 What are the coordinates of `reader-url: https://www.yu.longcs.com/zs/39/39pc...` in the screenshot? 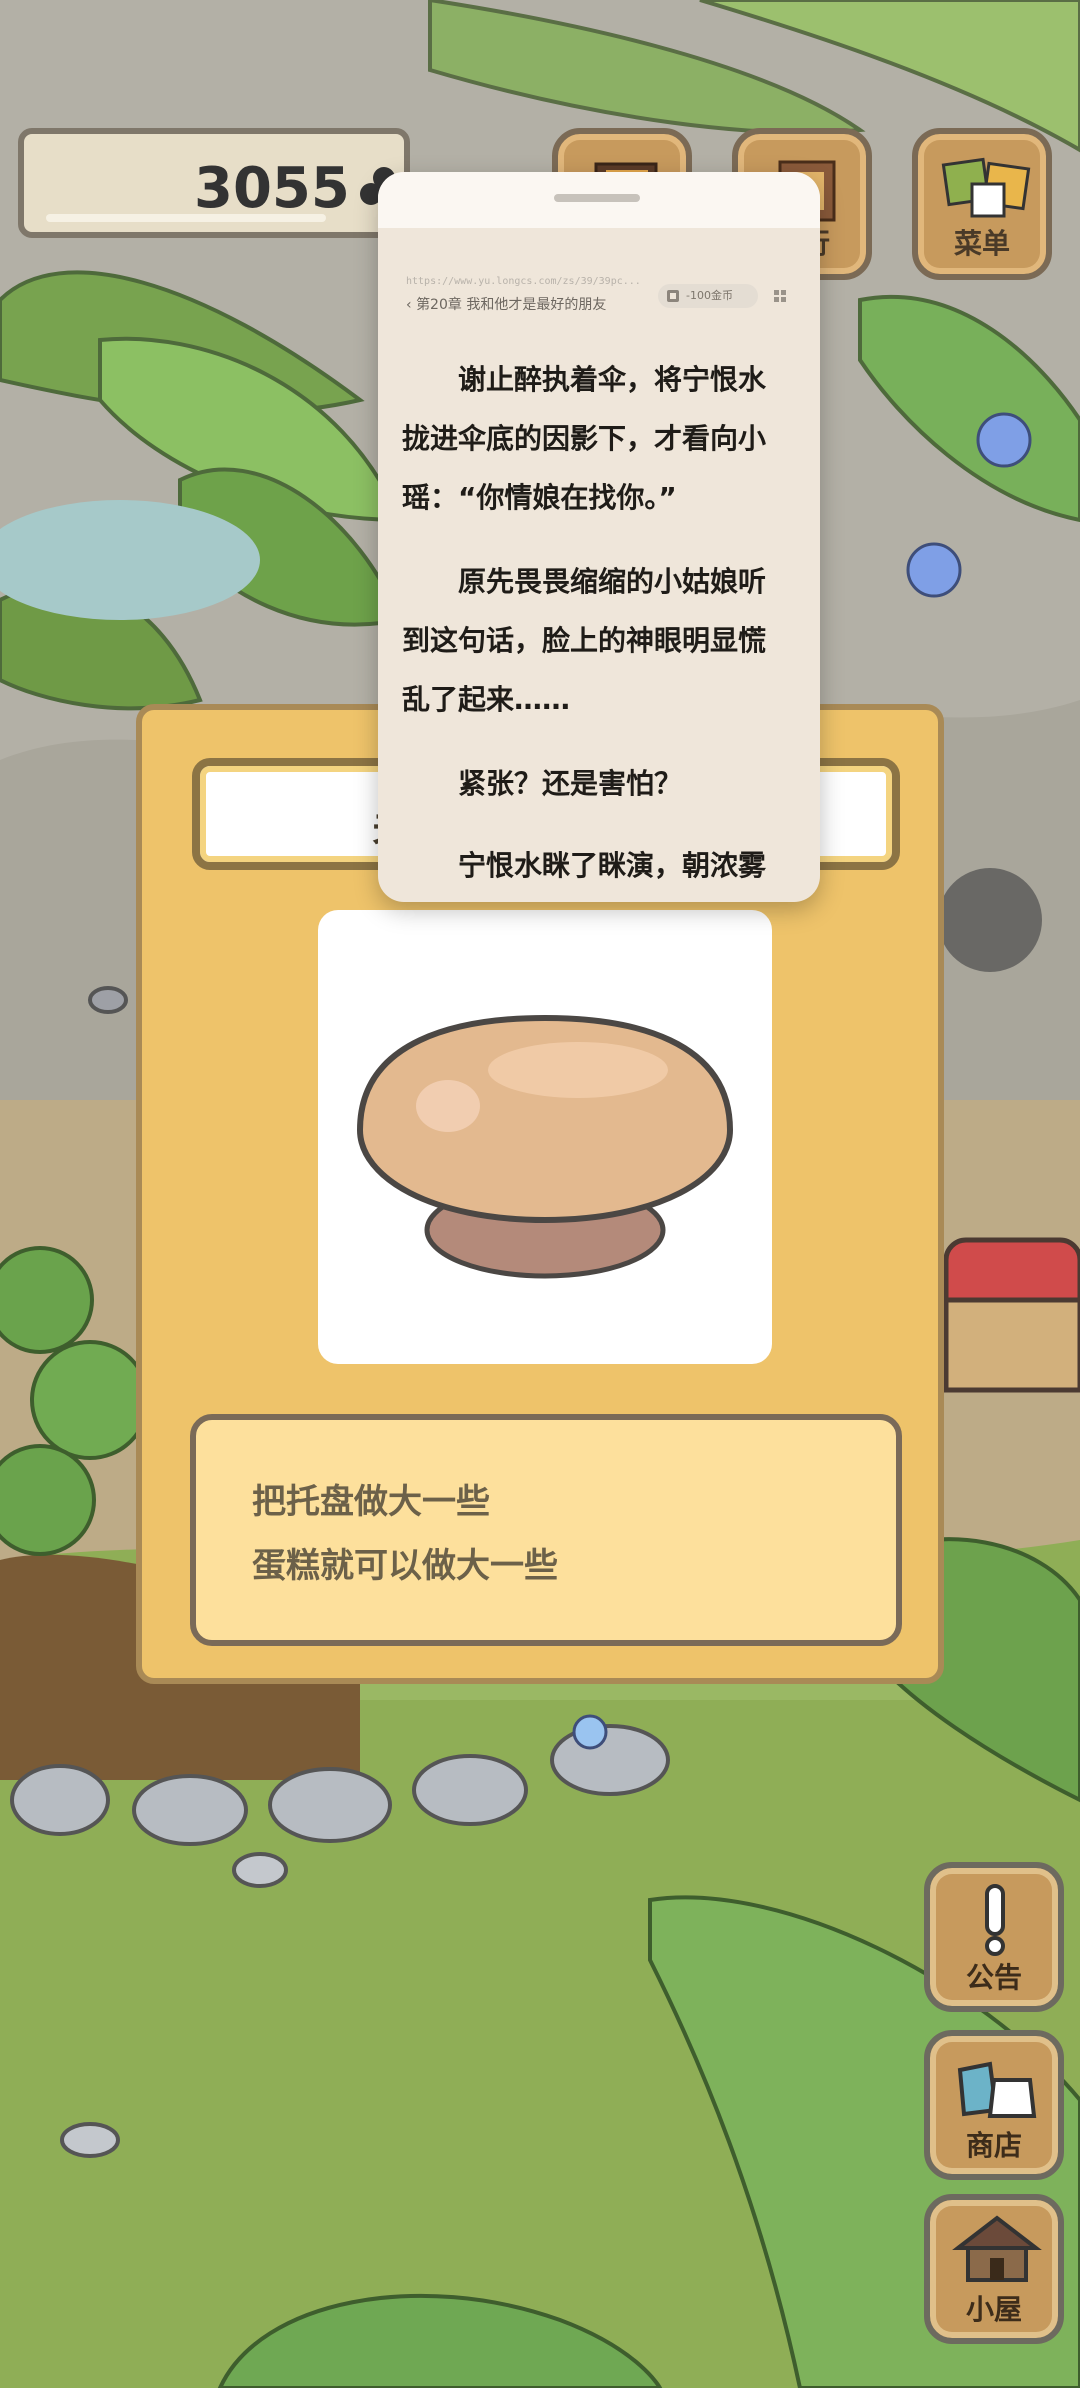 It's located at (523, 281).